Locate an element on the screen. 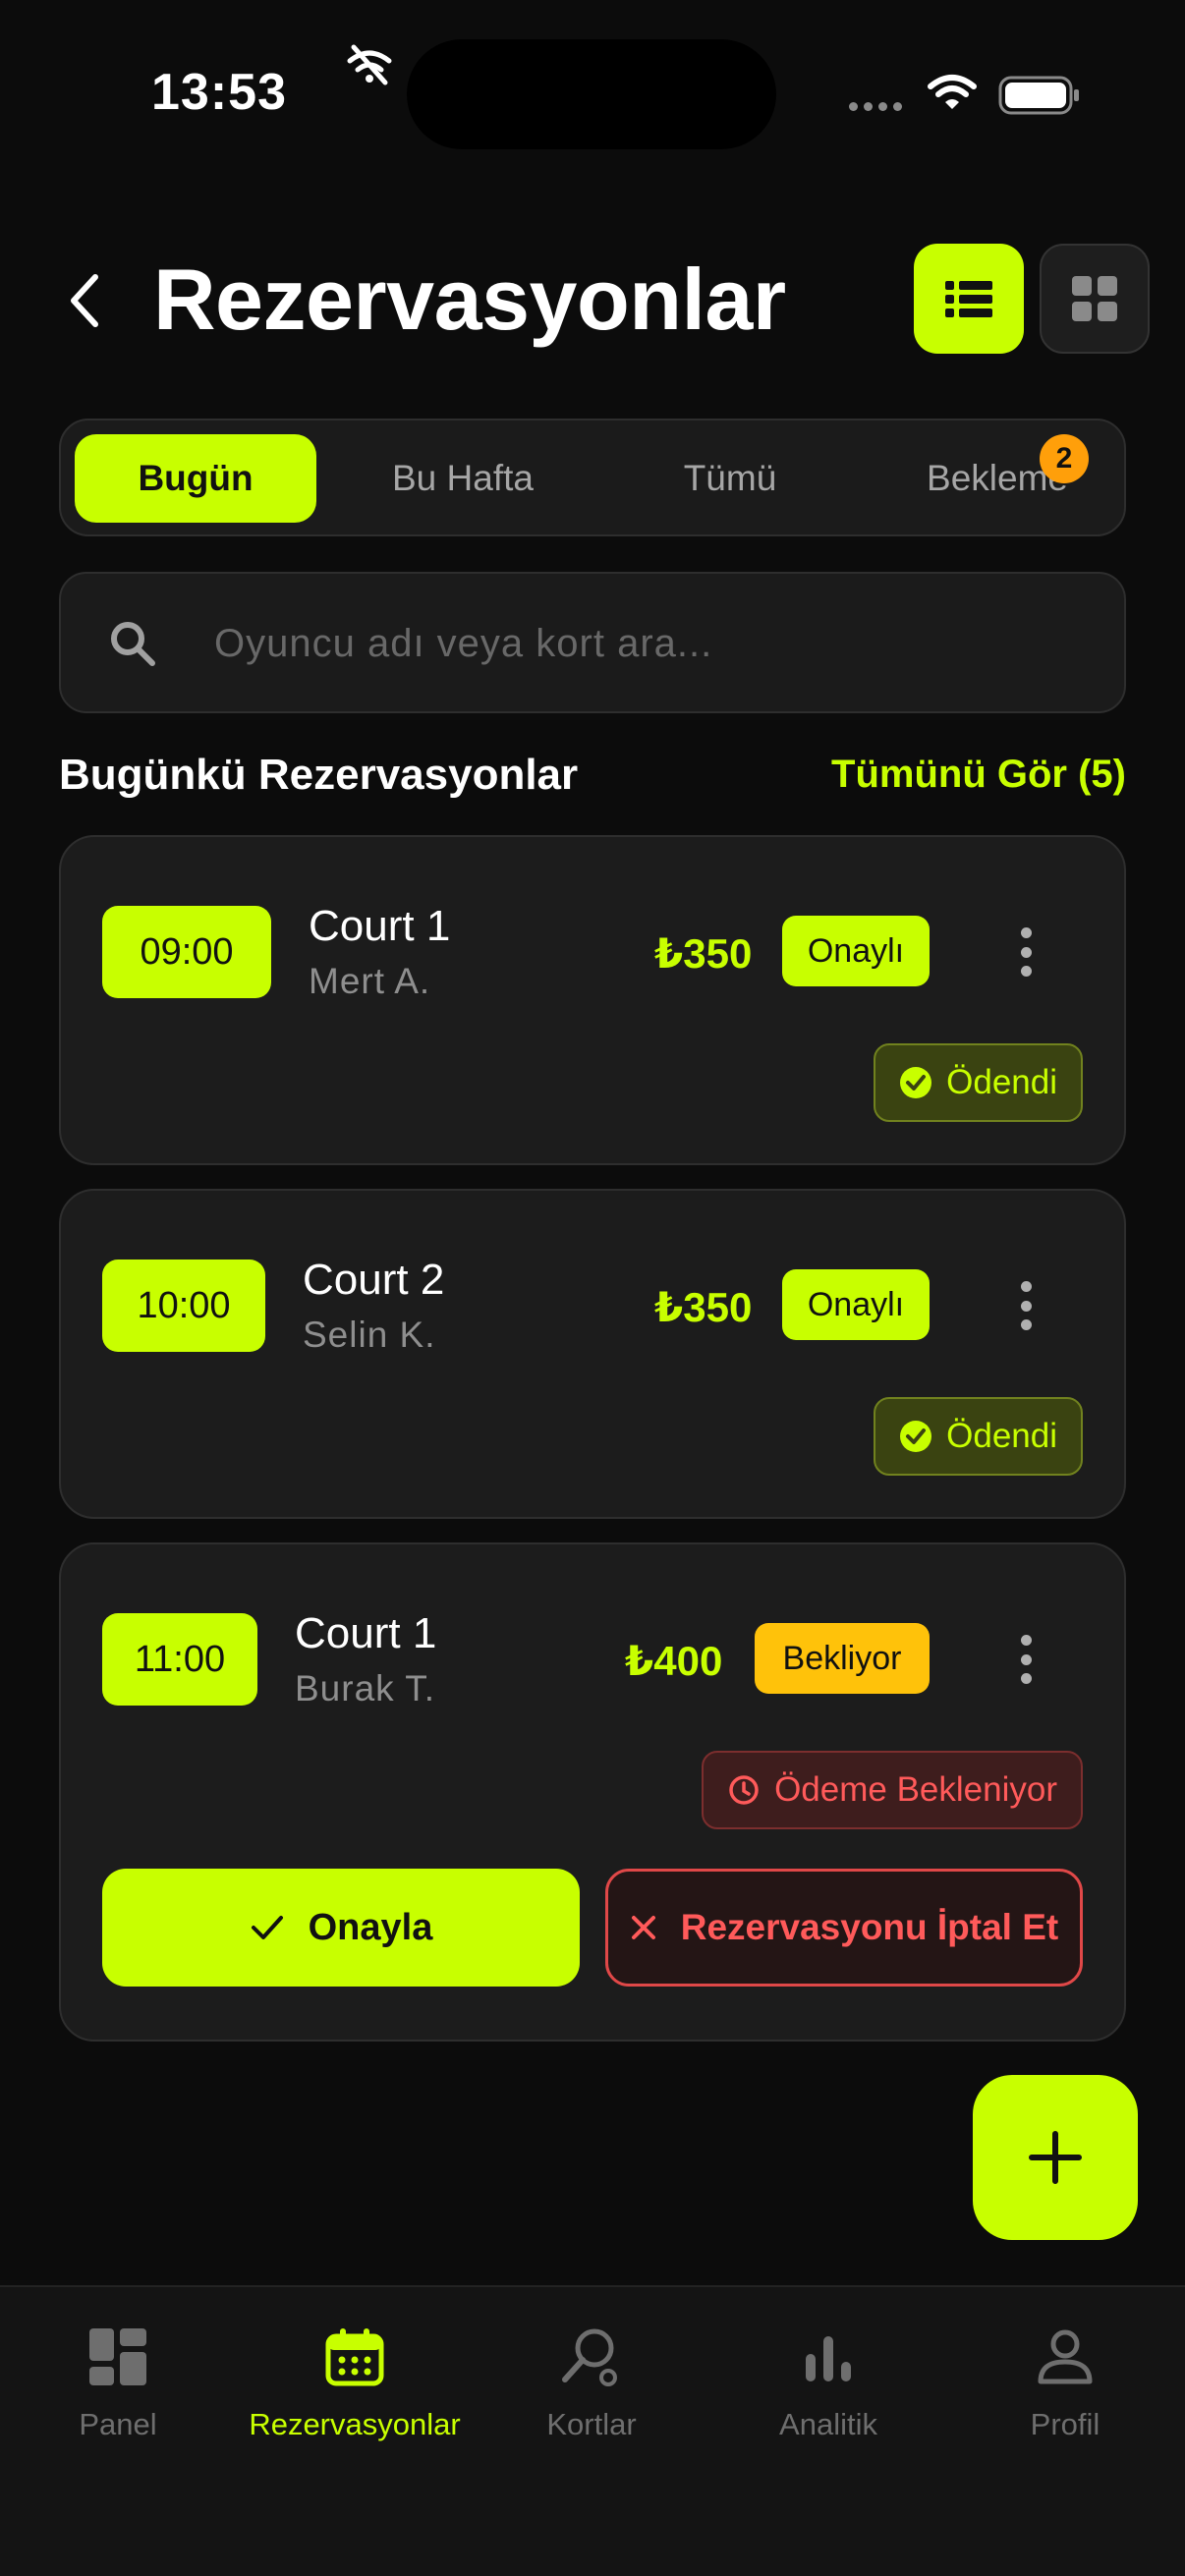  booking-price: ₺400 is located at coordinates (674, 1661).